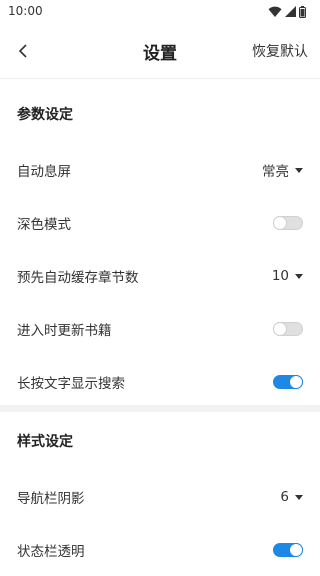 Image resolution: width=320 pixels, height=576 pixels. What do you see at coordinates (284, 496) in the screenshot?
I see `dropdown-value: 6` at bounding box center [284, 496].